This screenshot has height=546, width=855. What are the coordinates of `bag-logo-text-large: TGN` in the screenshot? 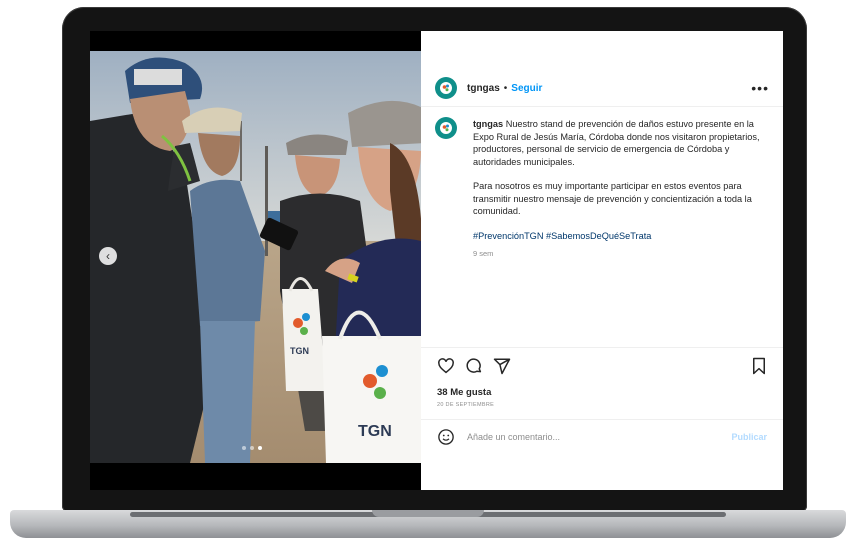 It's located at (375, 431).